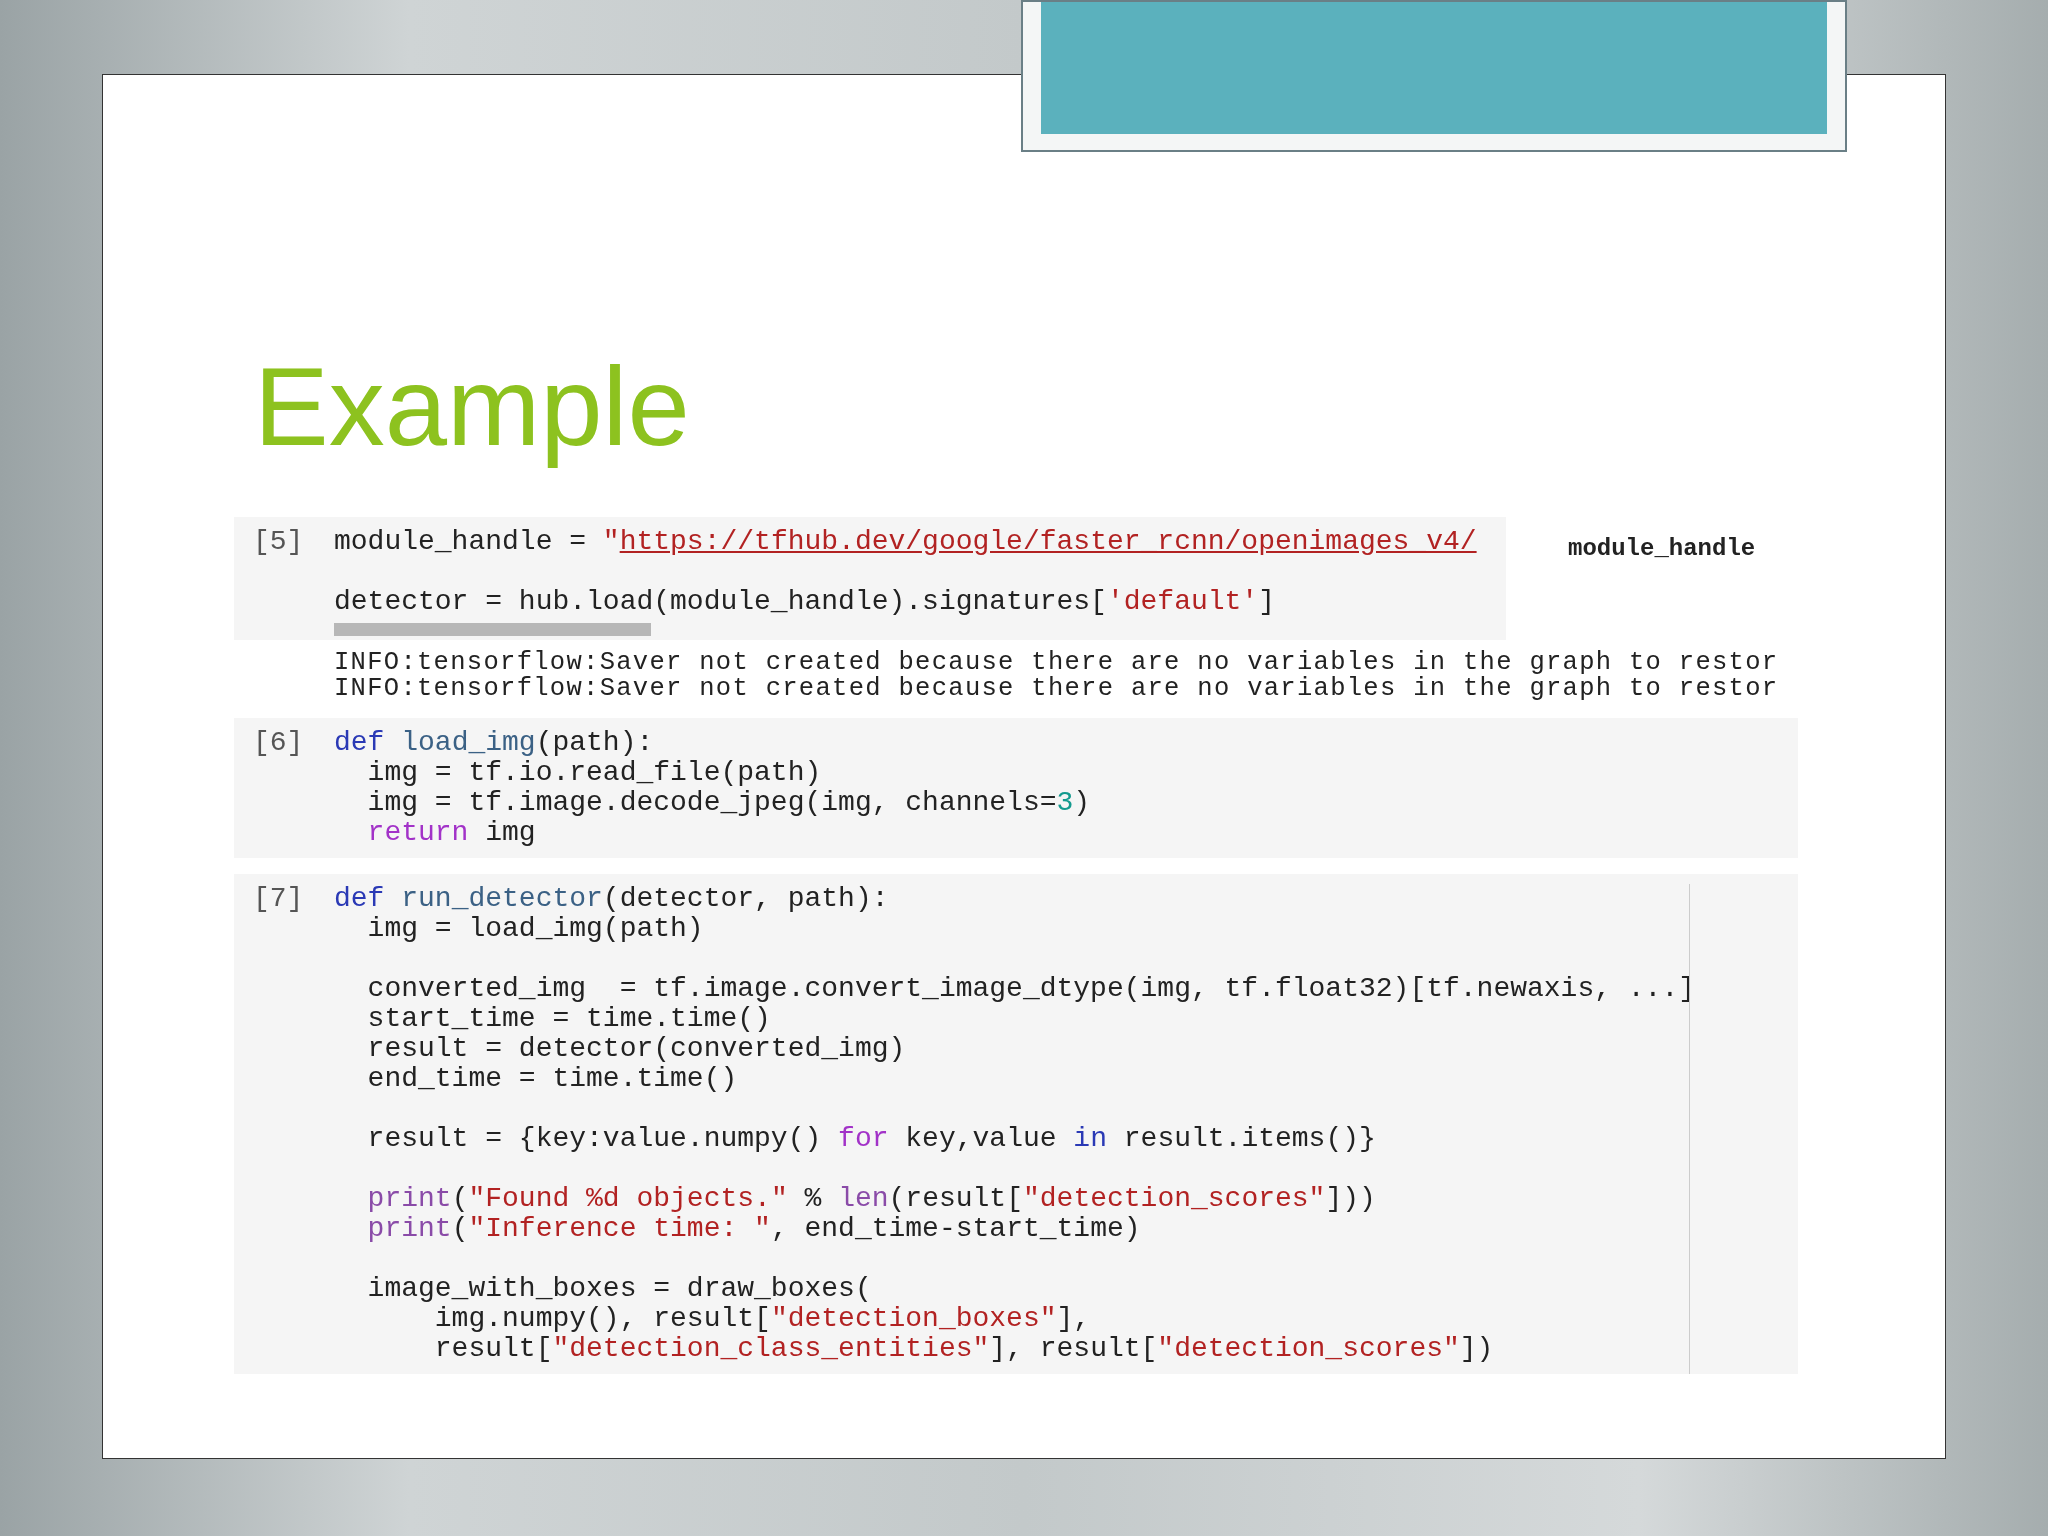 The width and height of the screenshot is (2048, 1536). Describe the element at coordinates (1031, 988) in the screenshot. I see `code-line: converted_img = tf.image.convert_image_dtype(img, tf.float32)[tf.newaxis, ...]` at that location.